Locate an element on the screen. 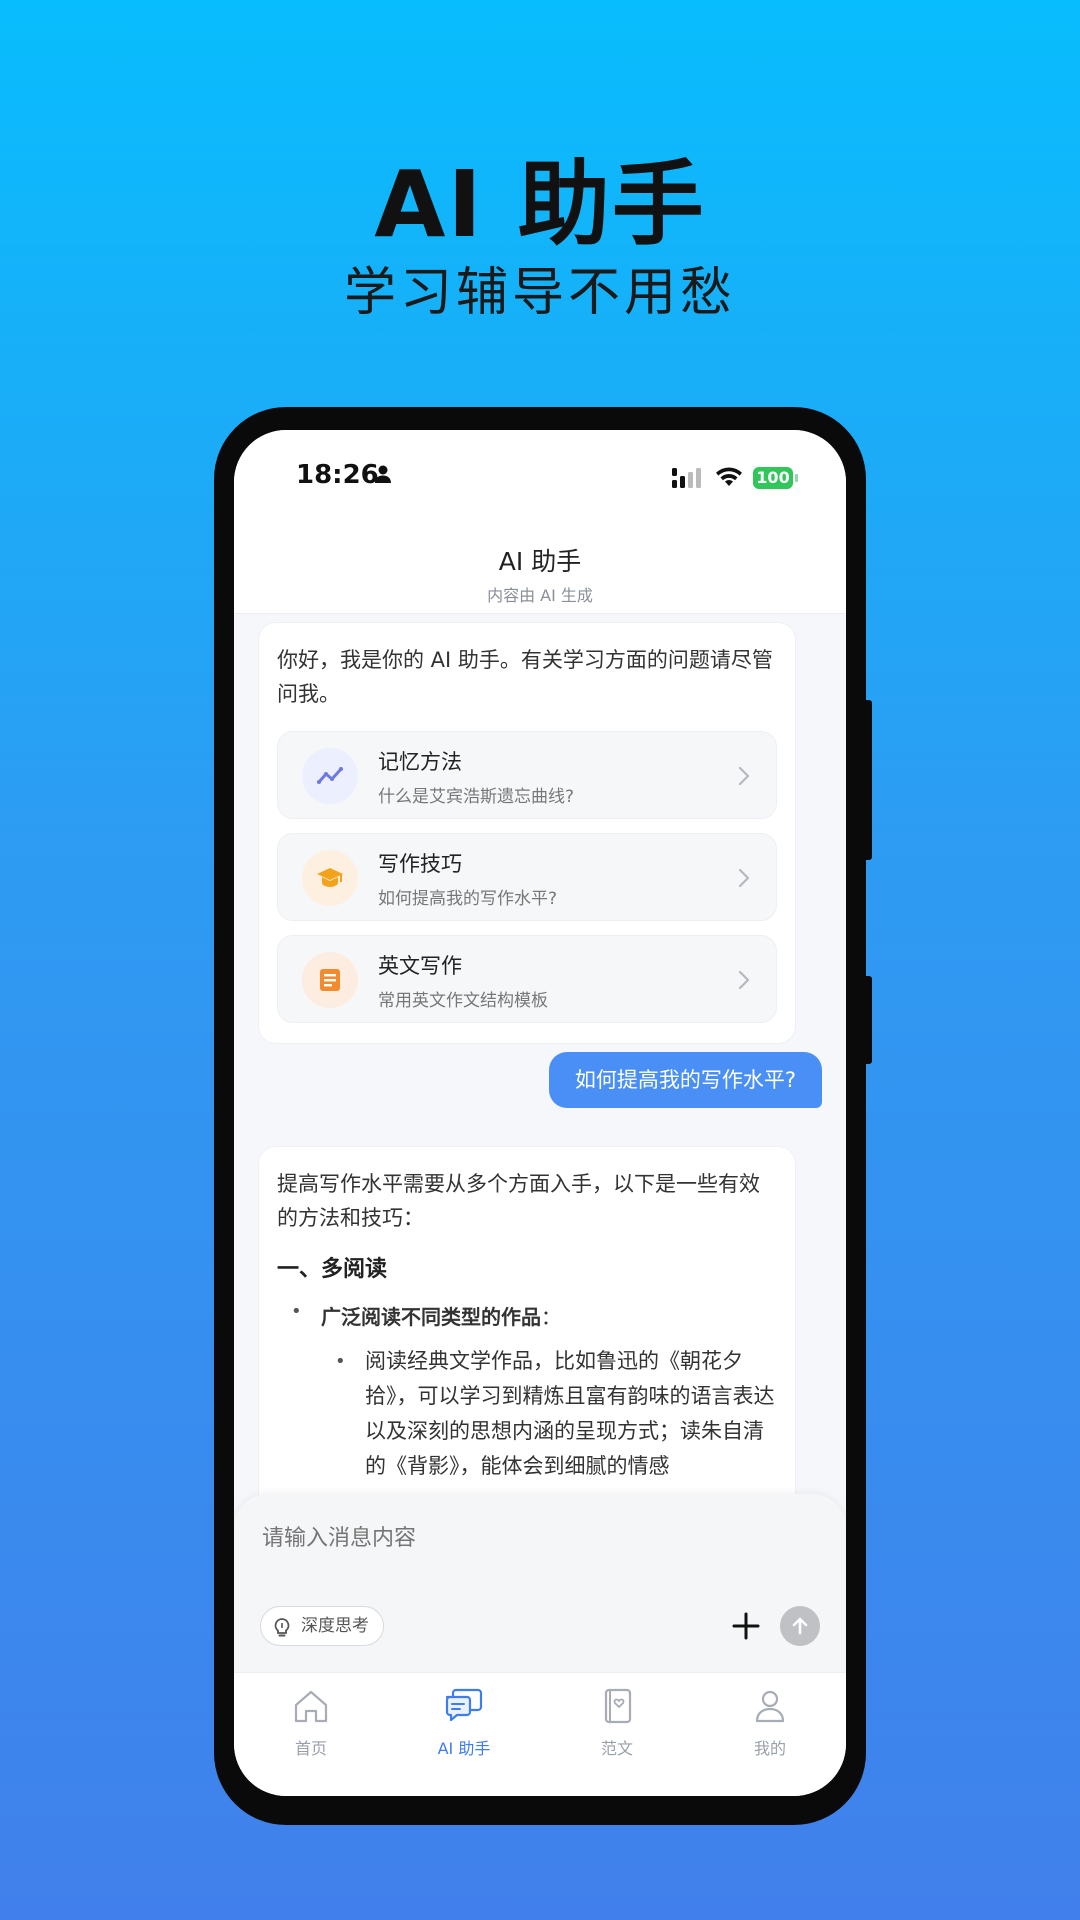  user-icon is located at coordinates (770, 1709).